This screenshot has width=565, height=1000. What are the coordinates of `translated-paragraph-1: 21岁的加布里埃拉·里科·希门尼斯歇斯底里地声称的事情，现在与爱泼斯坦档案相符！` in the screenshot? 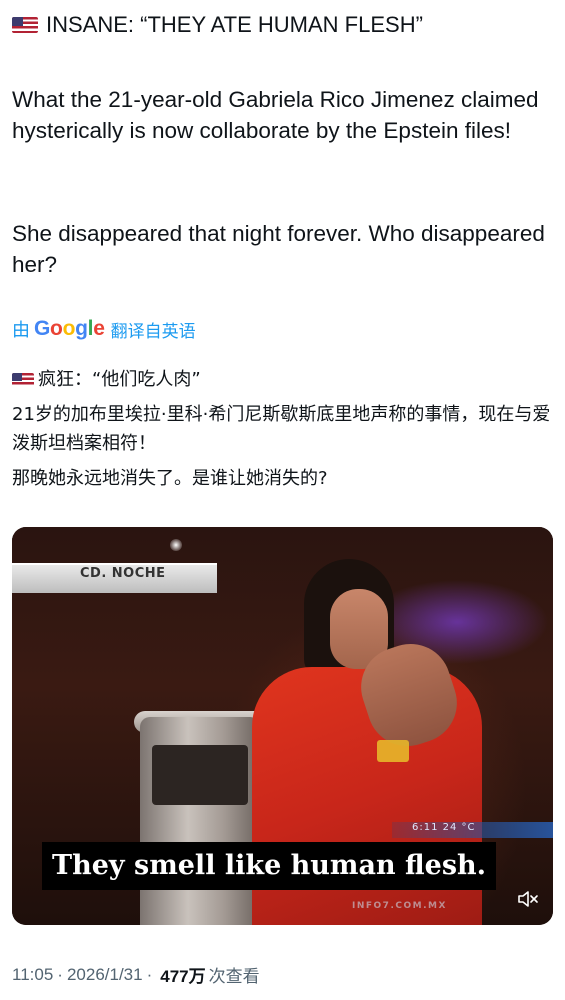 It's located at (281, 429).